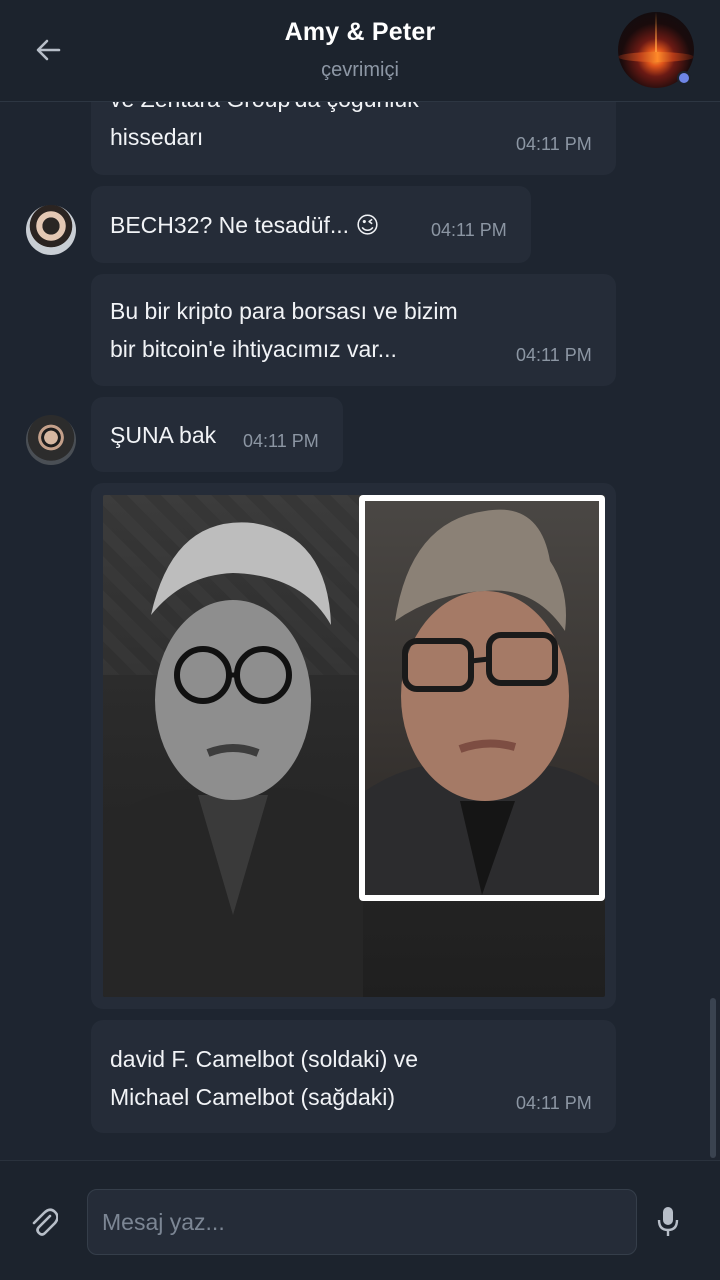 This screenshot has height=1280, width=720. What do you see at coordinates (163, 435) in the screenshot?
I see `message-text: ŞUNA bak` at bounding box center [163, 435].